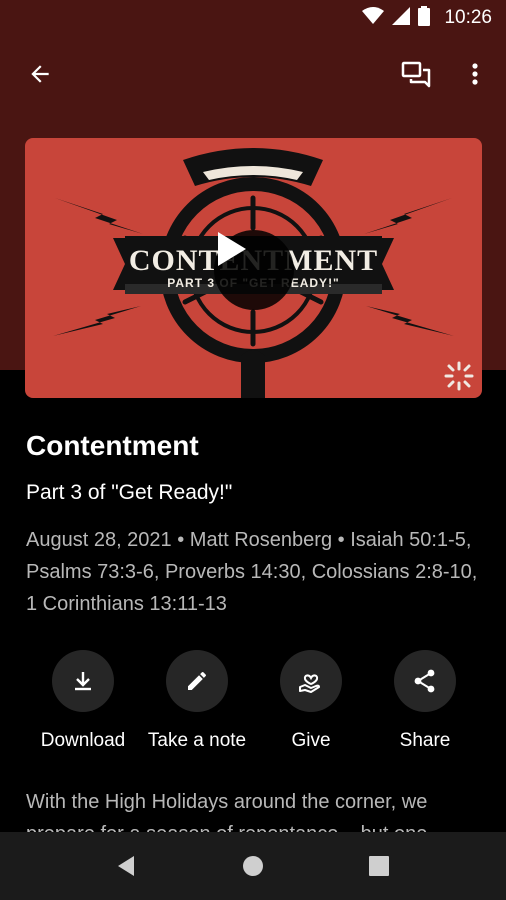 The height and width of the screenshot is (900, 506). I want to click on signal-icon, so click(401, 18).